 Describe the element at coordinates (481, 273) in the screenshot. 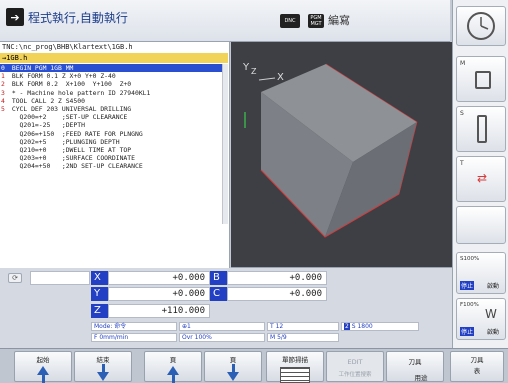

I see `spindle-override-button: S100% 停止 啟動` at that location.